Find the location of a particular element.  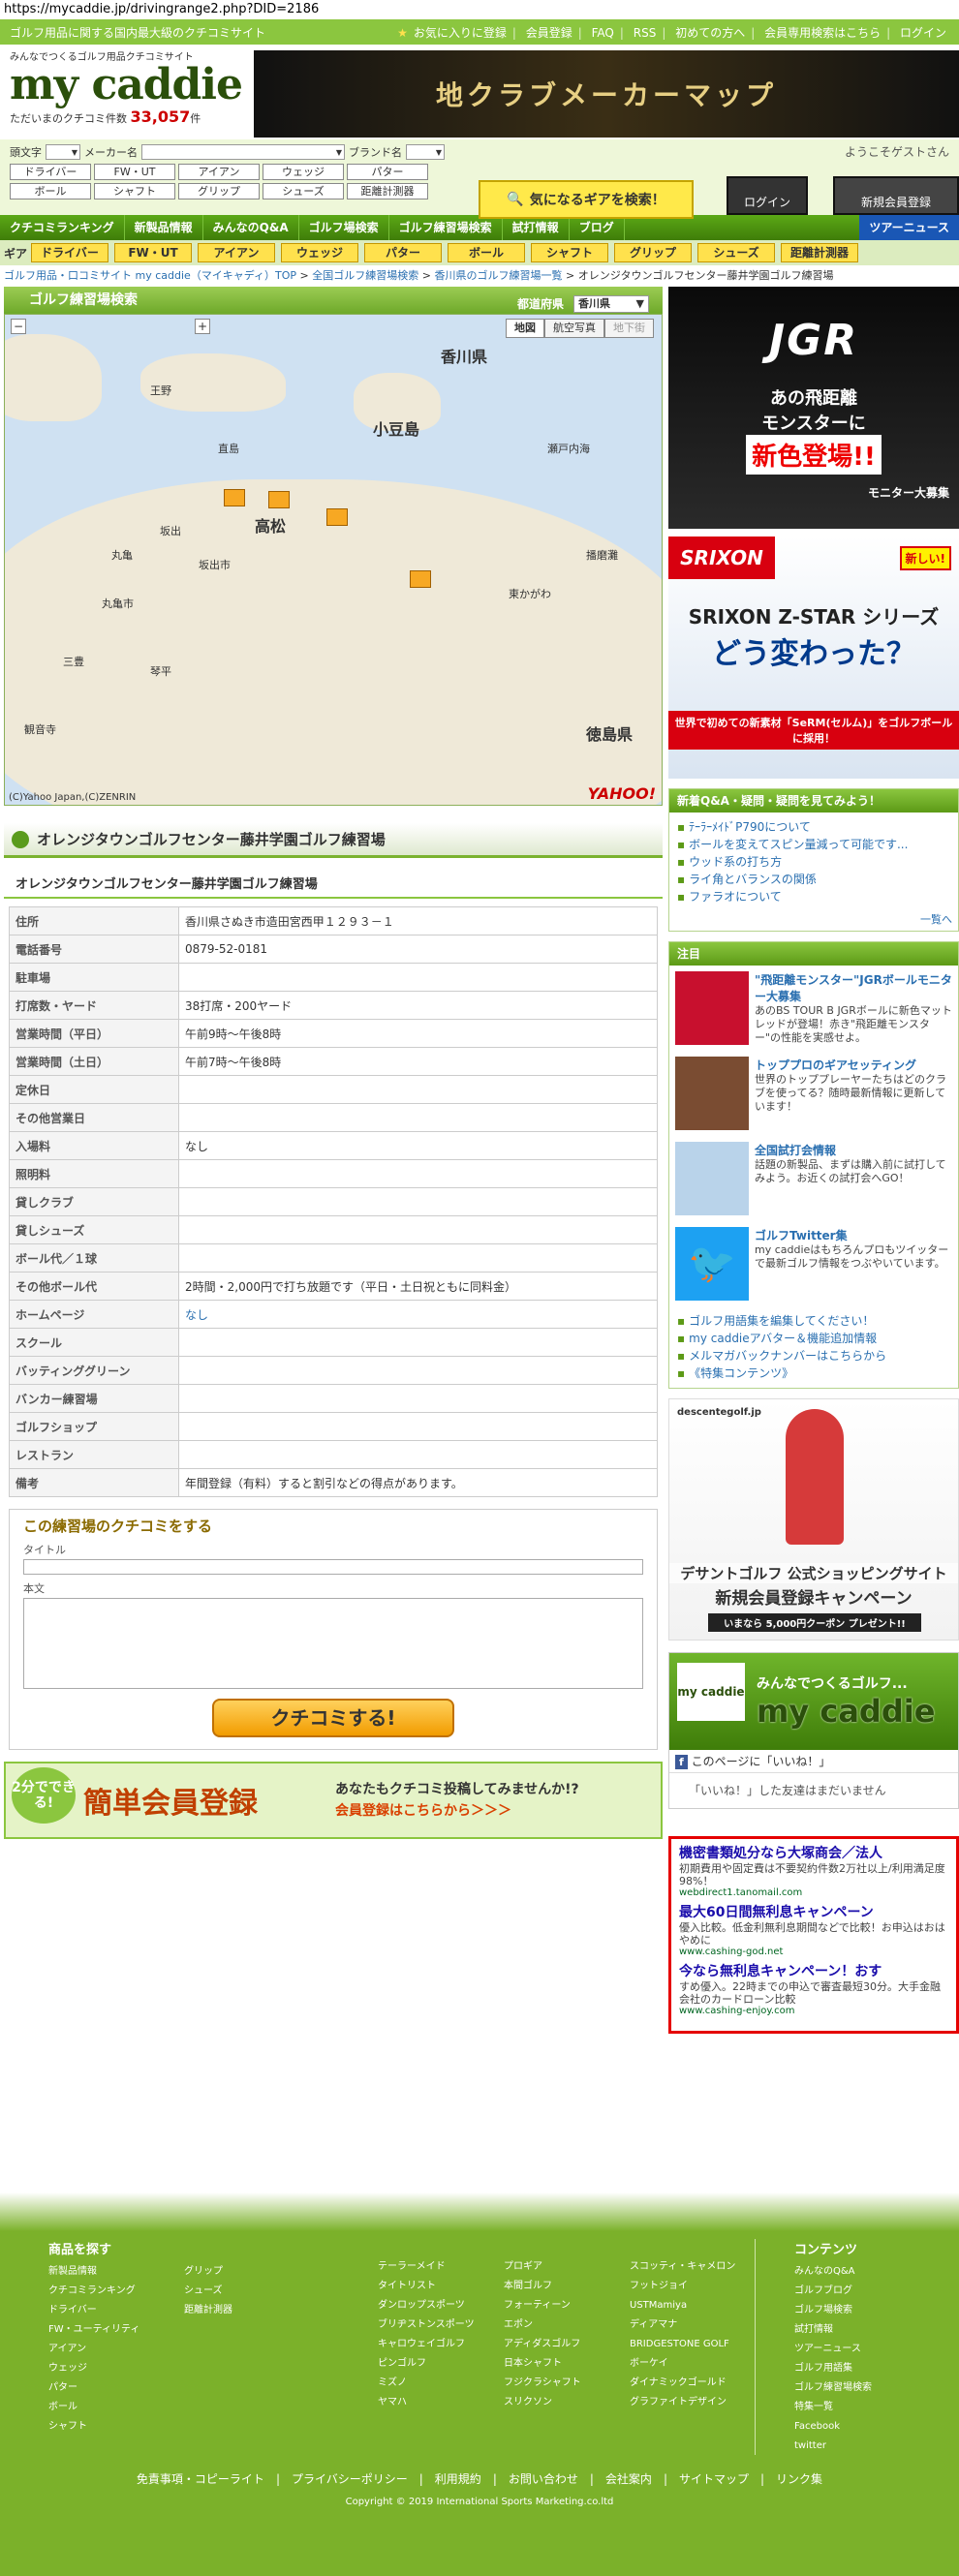

footer-goods-link: クチコミランキング is located at coordinates (116, 2291).